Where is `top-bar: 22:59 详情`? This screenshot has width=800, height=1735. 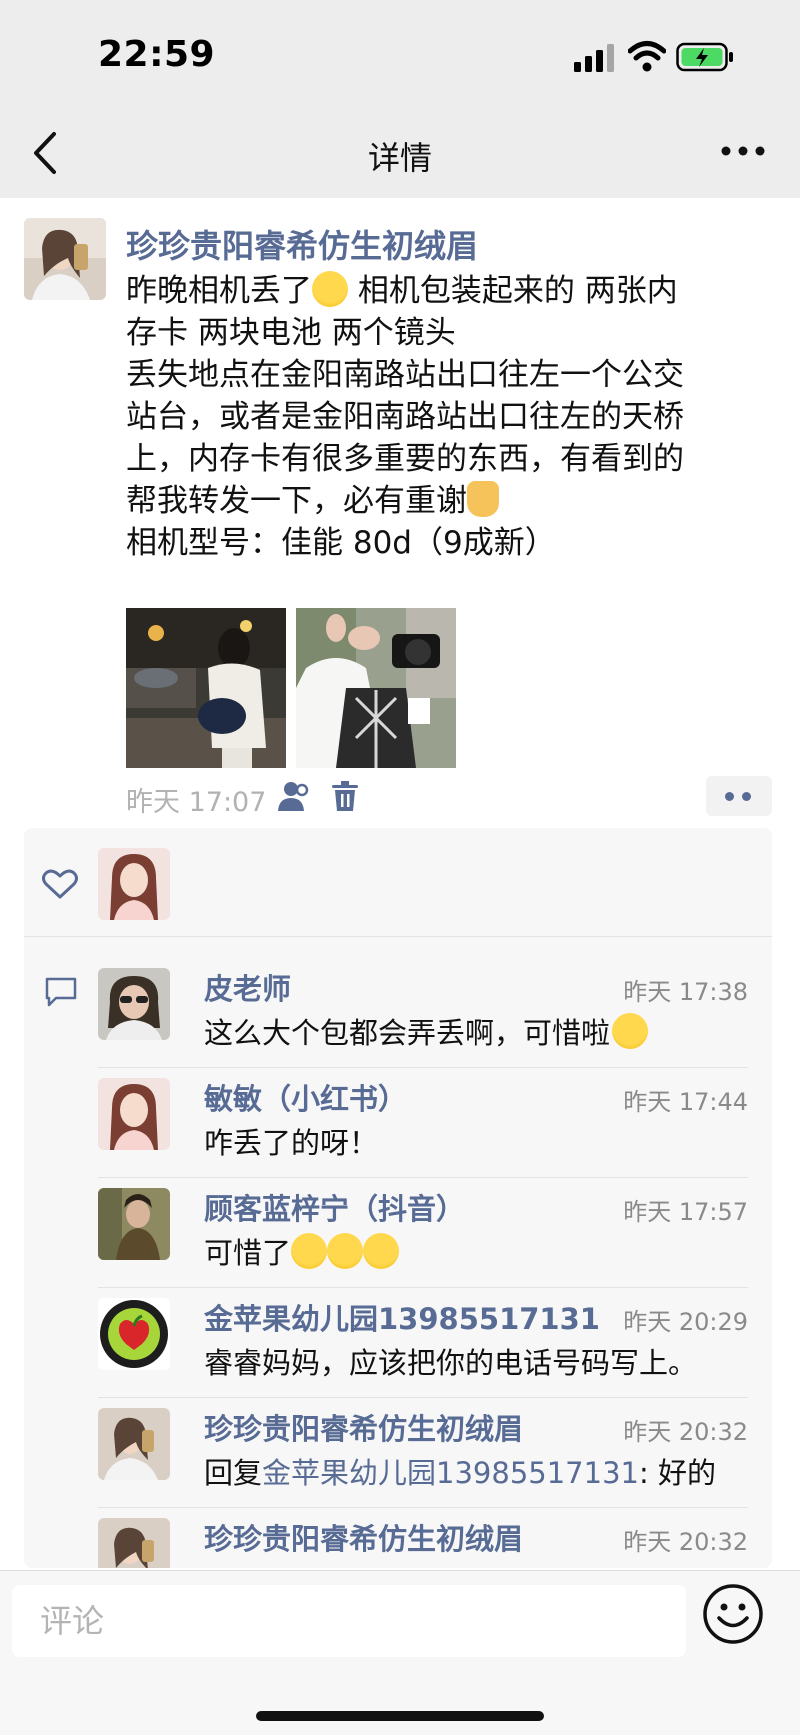 top-bar: 22:59 详情 is located at coordinates (400, 99).